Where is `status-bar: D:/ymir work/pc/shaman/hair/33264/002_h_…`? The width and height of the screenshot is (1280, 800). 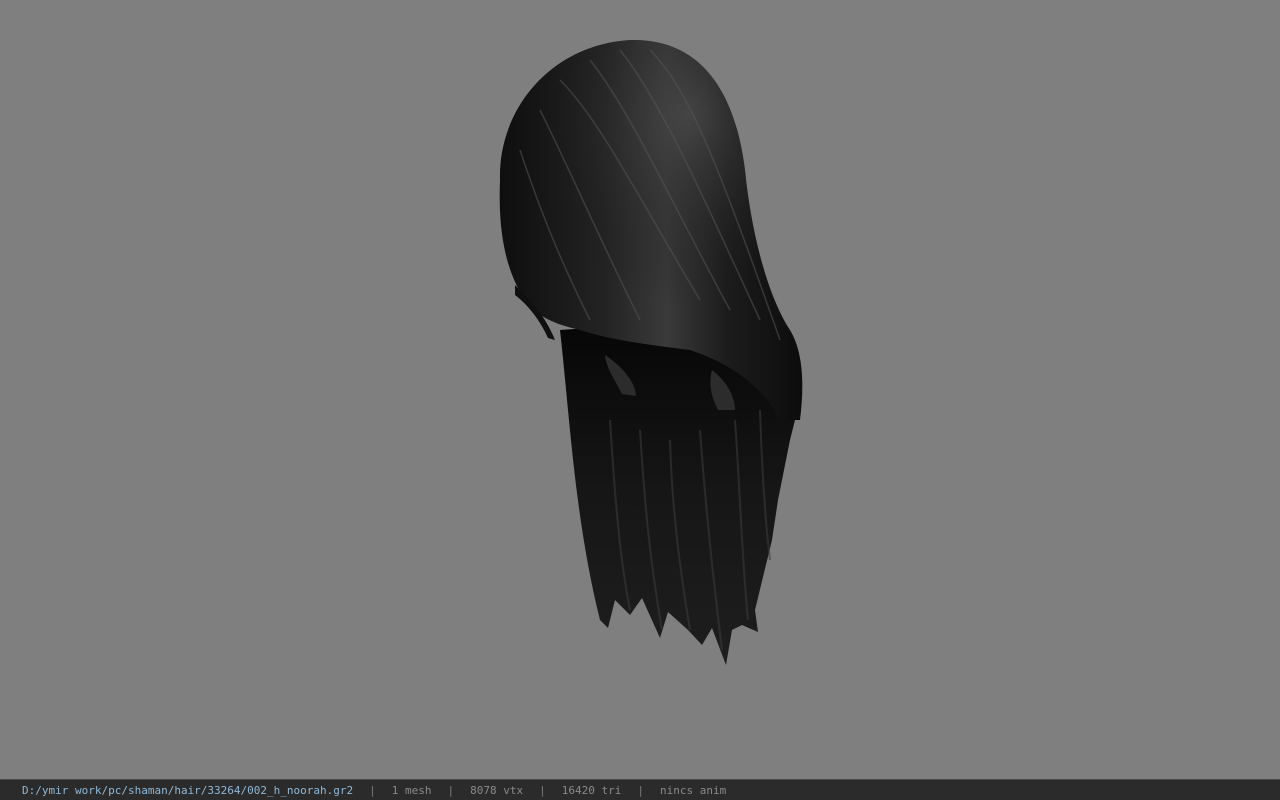 status-bar: D:/ymir work/pc/shaman/hair/33264/002_h_… is located at coordinates (640, 789).